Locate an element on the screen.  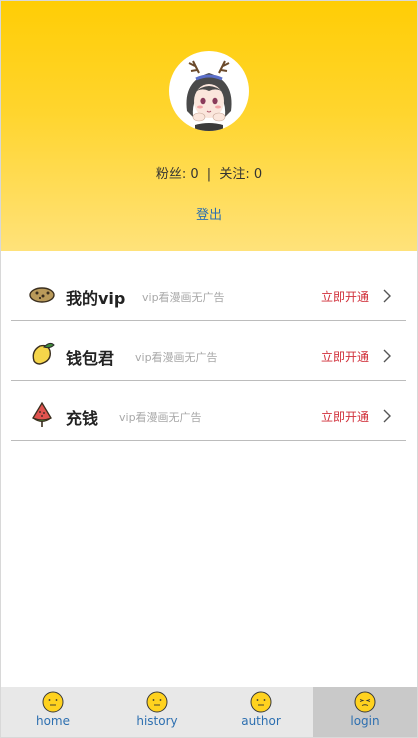
logout-link: 登出 is located at coordinates (209, 213).